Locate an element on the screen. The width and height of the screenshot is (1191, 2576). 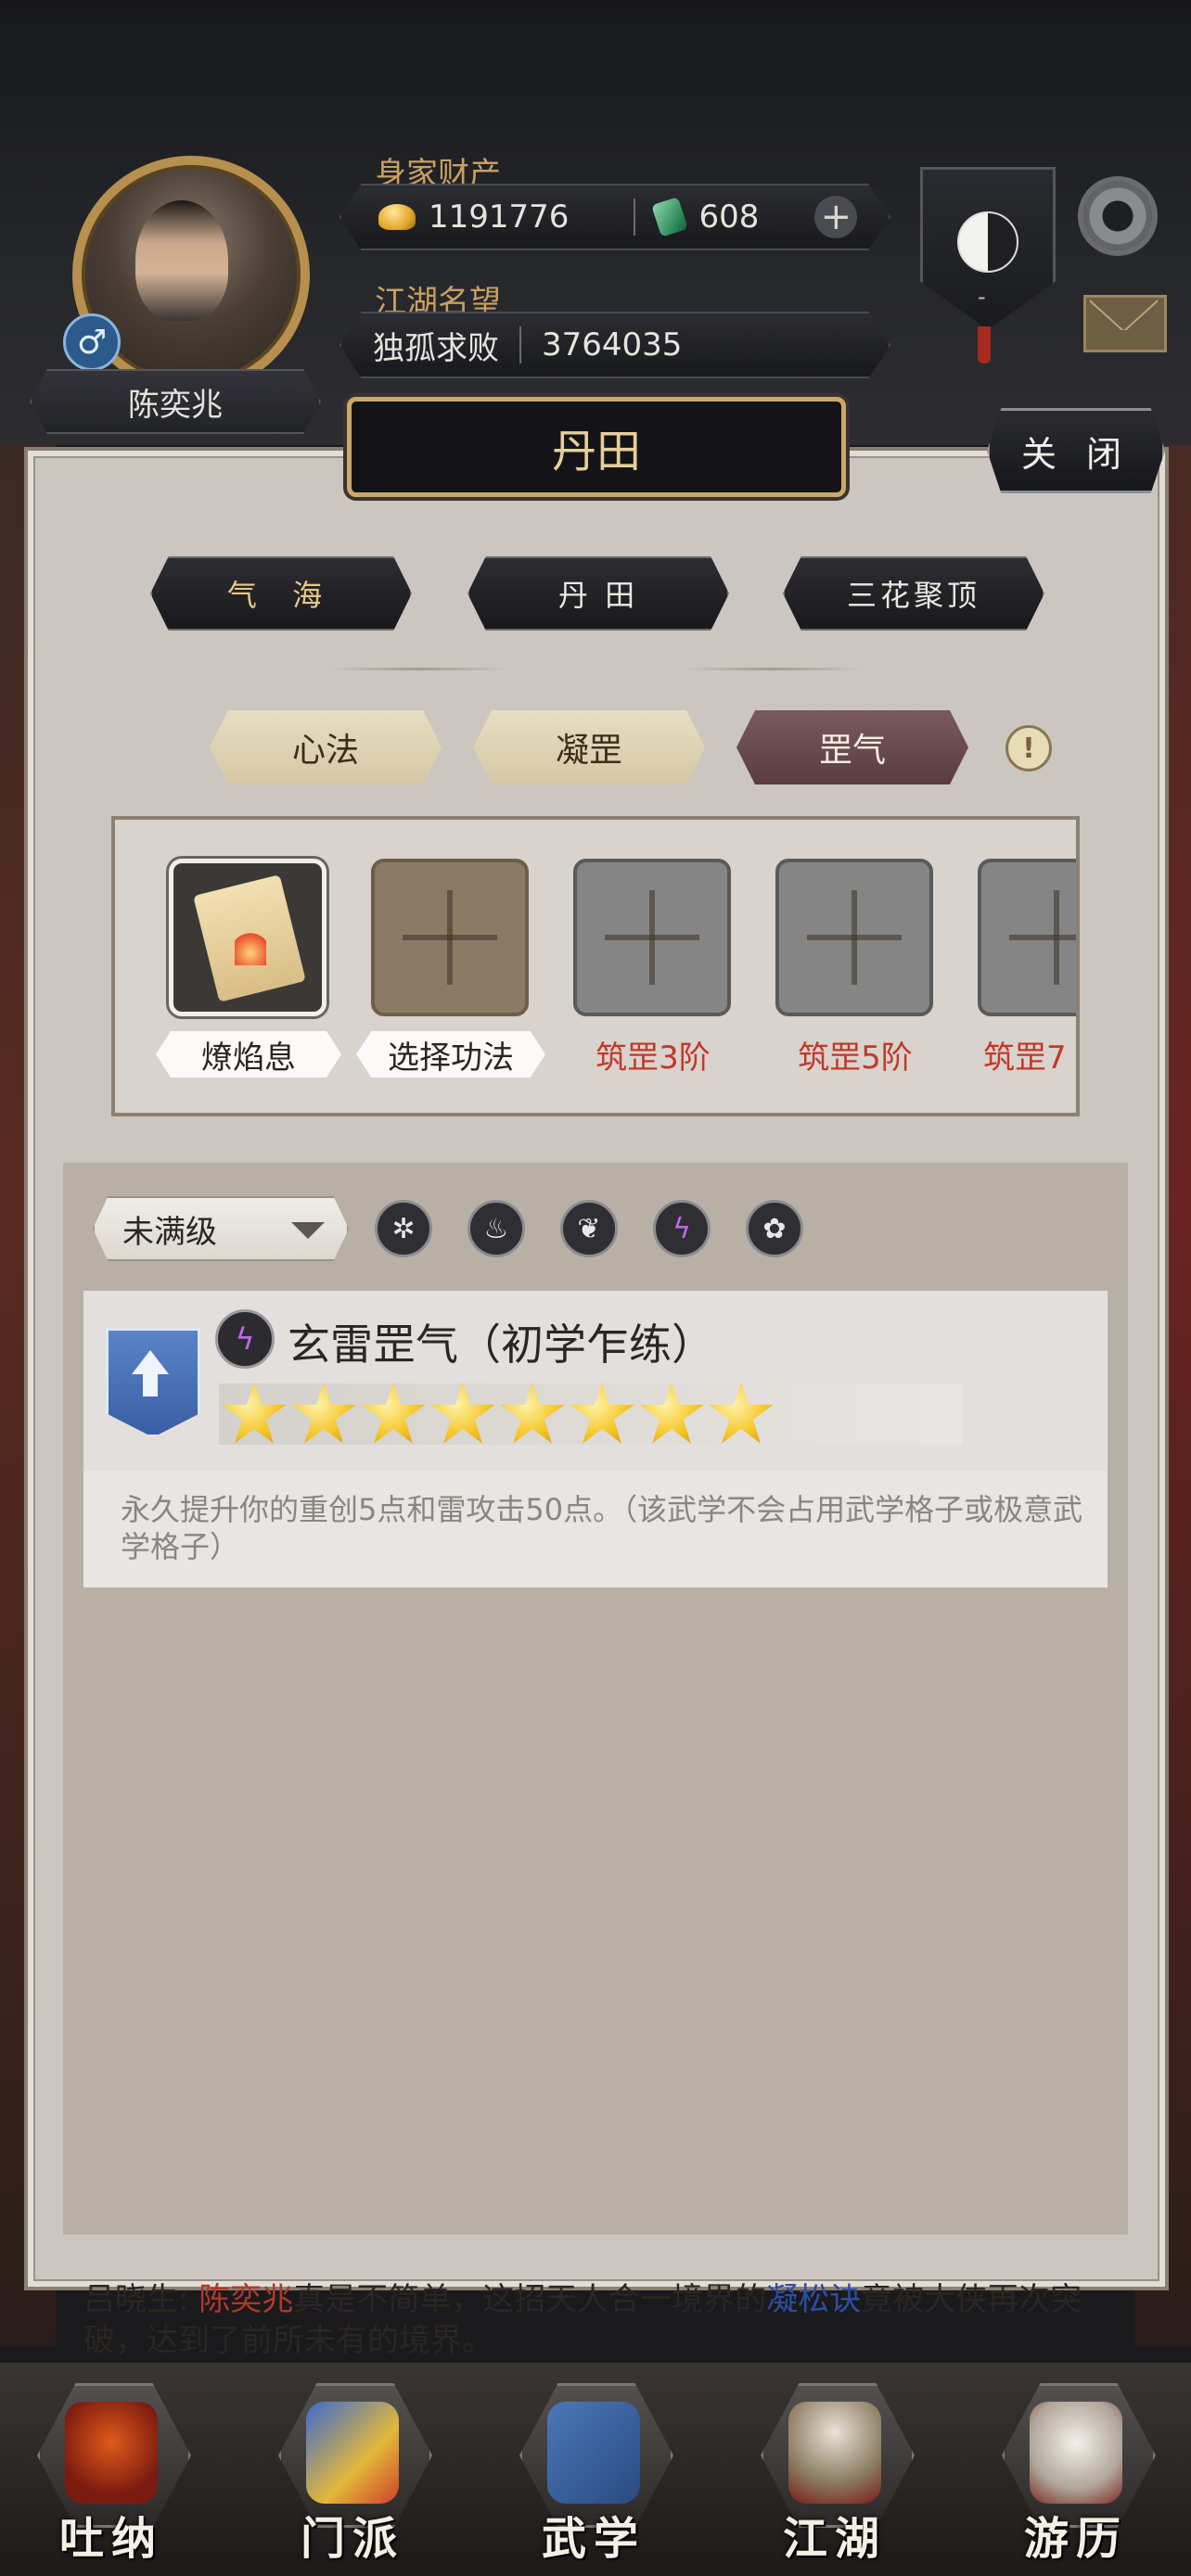
male-gender-icon: ♂ is located at coordinates (92, 342).